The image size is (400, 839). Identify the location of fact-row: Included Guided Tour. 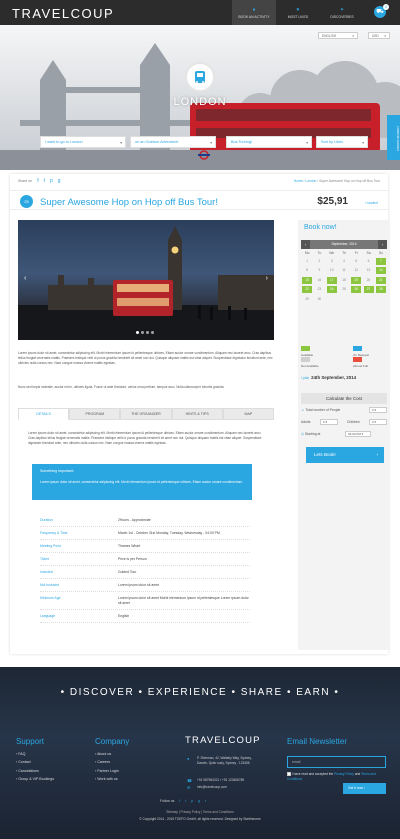
(145, 572).